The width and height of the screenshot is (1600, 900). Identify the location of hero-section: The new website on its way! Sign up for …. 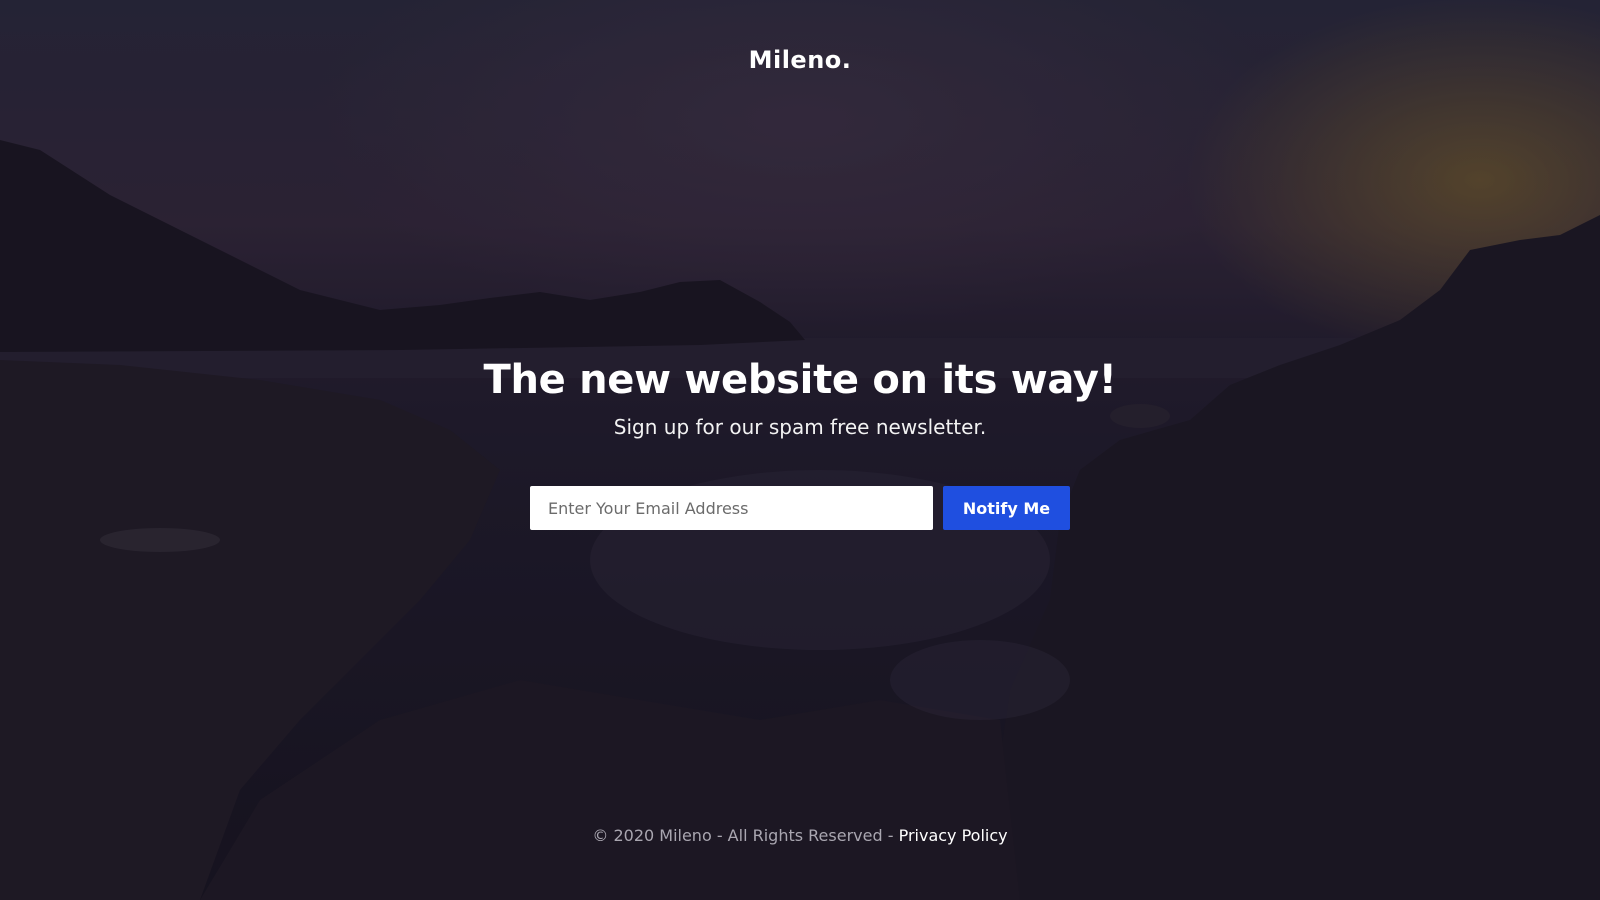
(800, 397).